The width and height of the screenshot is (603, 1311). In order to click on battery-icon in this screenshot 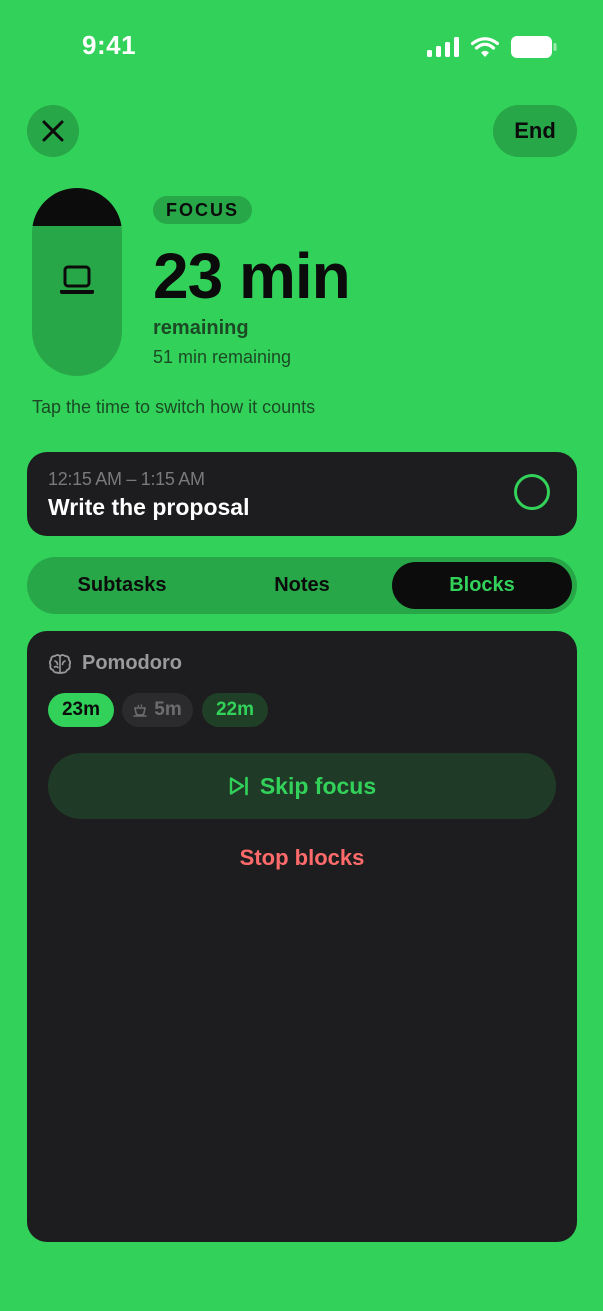, I will do `click(534, 47)`.